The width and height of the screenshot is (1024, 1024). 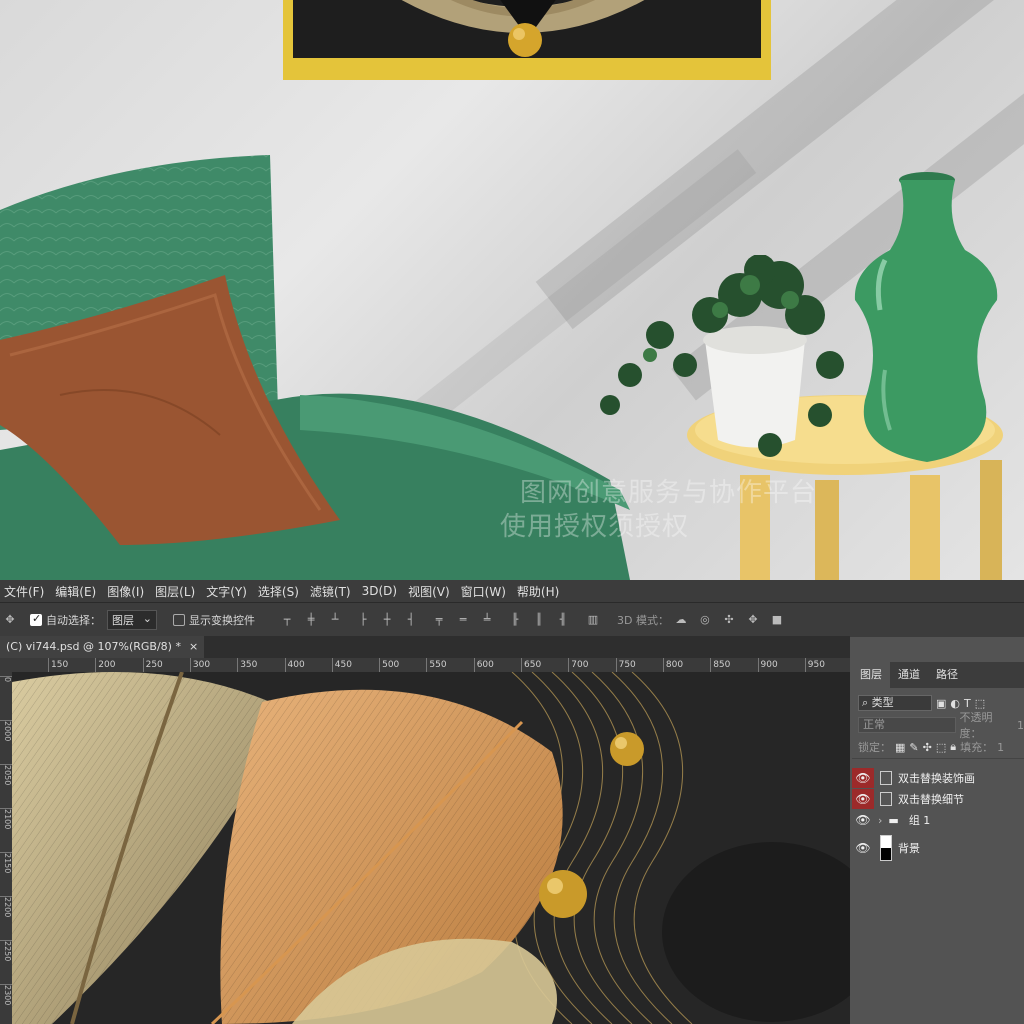 What do you see at coordinates (77, 591) in the screenshot?
I see `menu-edit: 编辑(E)` at bounding box center [77, 591].